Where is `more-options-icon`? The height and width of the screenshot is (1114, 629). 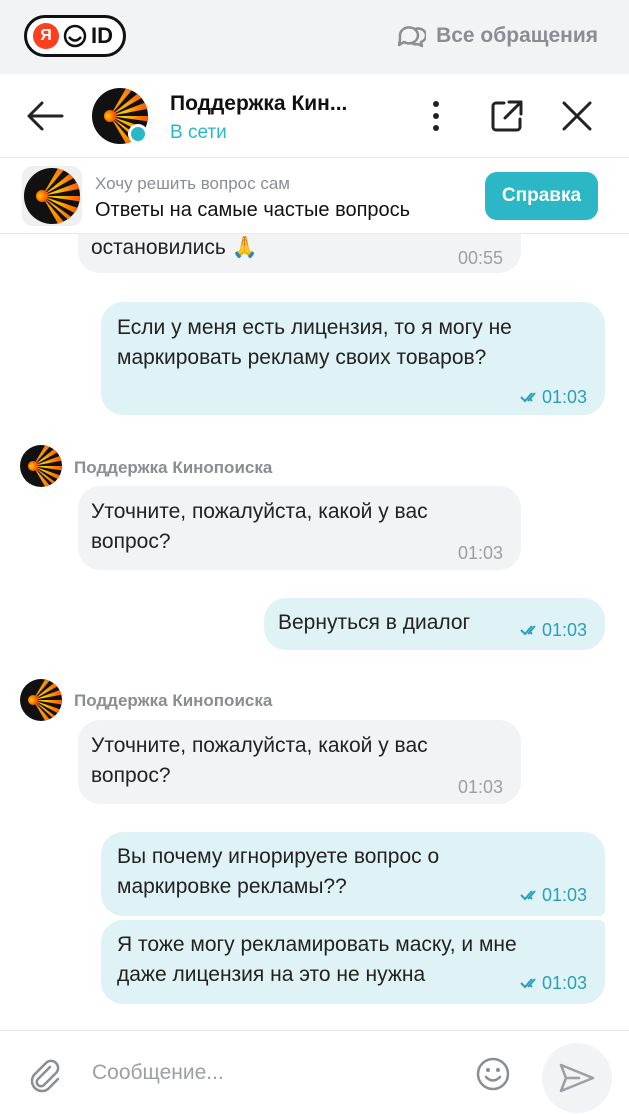 more-options-icon is located at coordinates (436, 116).